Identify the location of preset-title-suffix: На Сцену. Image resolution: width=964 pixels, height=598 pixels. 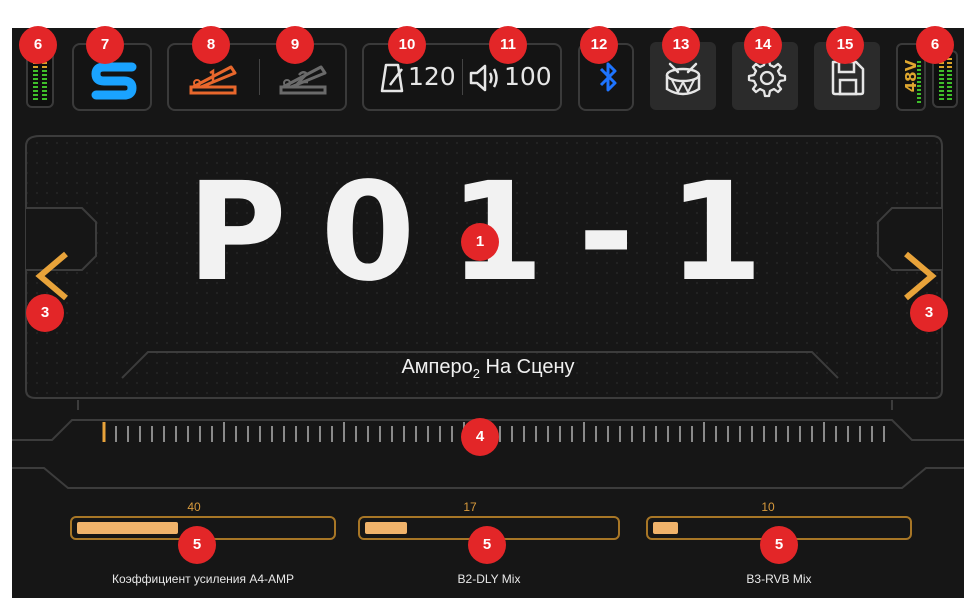
(527, 367).